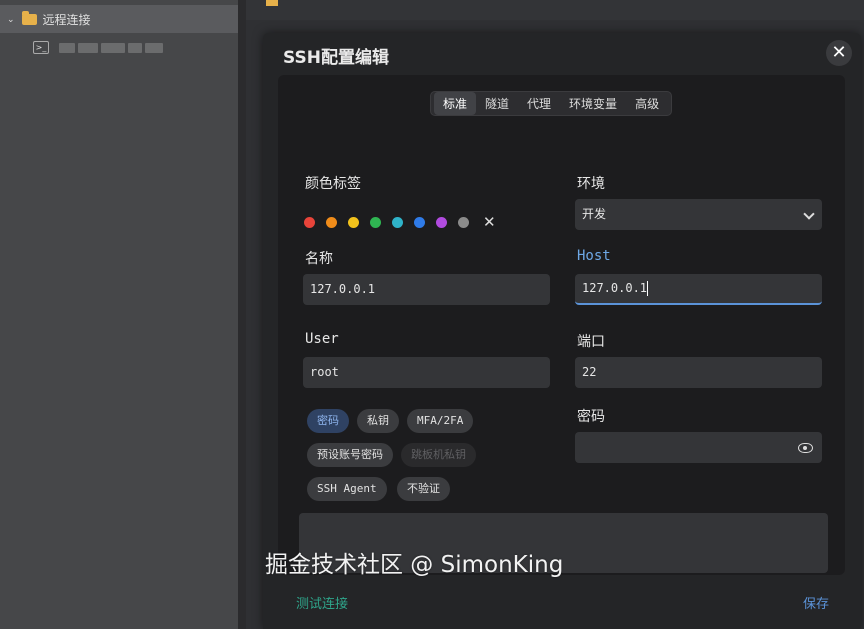 This screenshot has width=864, height=629. Describe the element at coordinates (594, 214) in the screenshot. I see `env-value: 开发` at that location.